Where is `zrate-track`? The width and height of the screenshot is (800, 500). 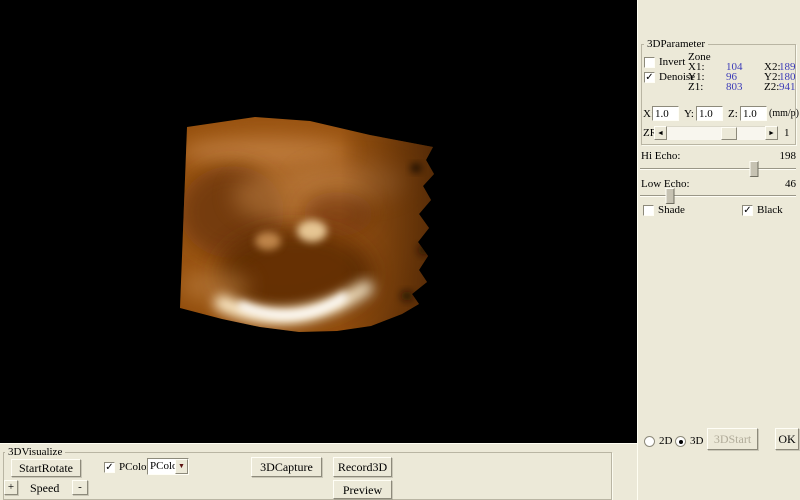 zrate-track is located at coordinates (716, 133).